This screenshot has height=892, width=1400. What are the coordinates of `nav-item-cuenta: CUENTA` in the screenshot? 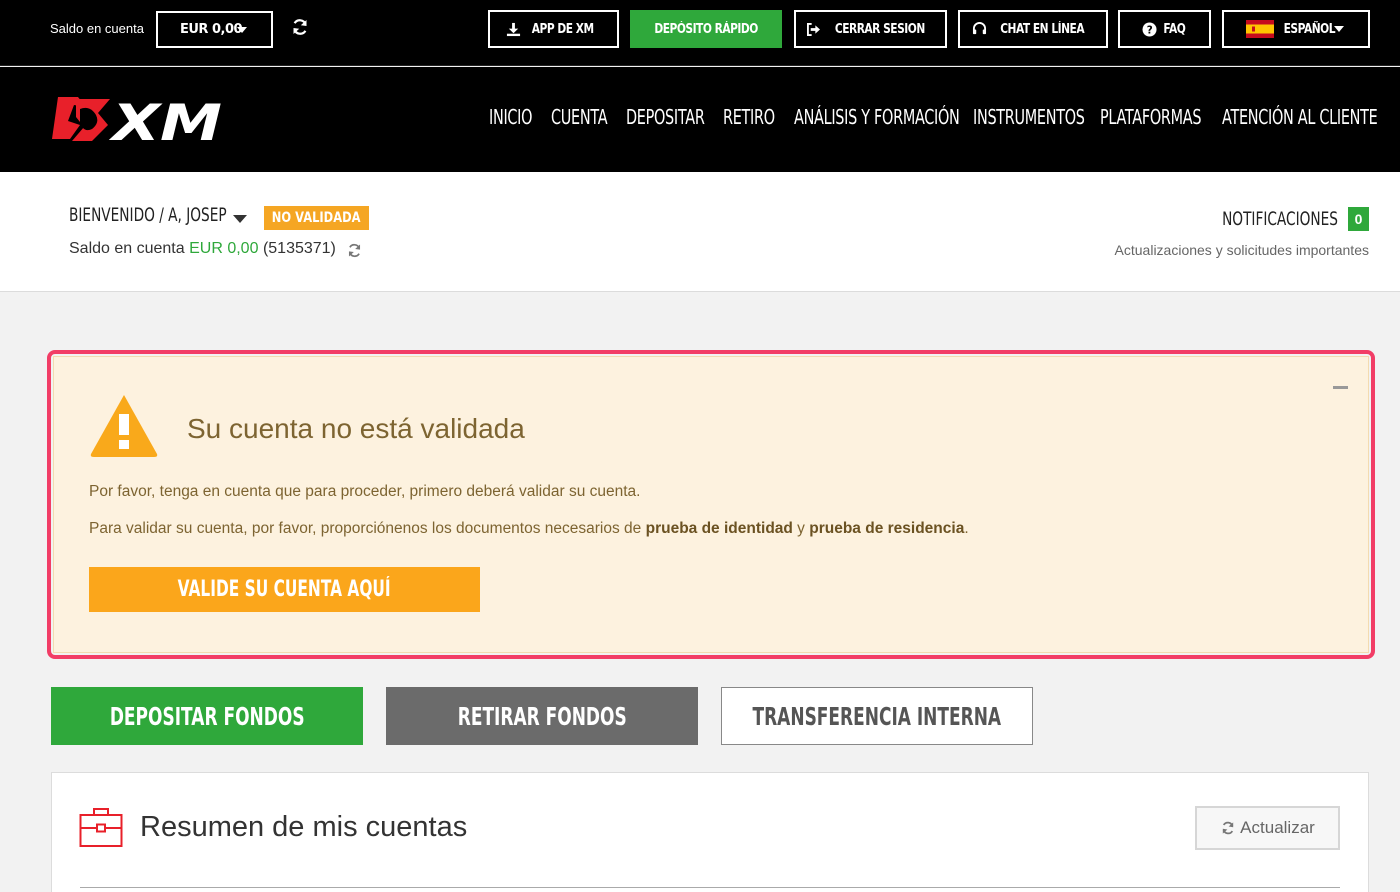 It's located at (579, 117).